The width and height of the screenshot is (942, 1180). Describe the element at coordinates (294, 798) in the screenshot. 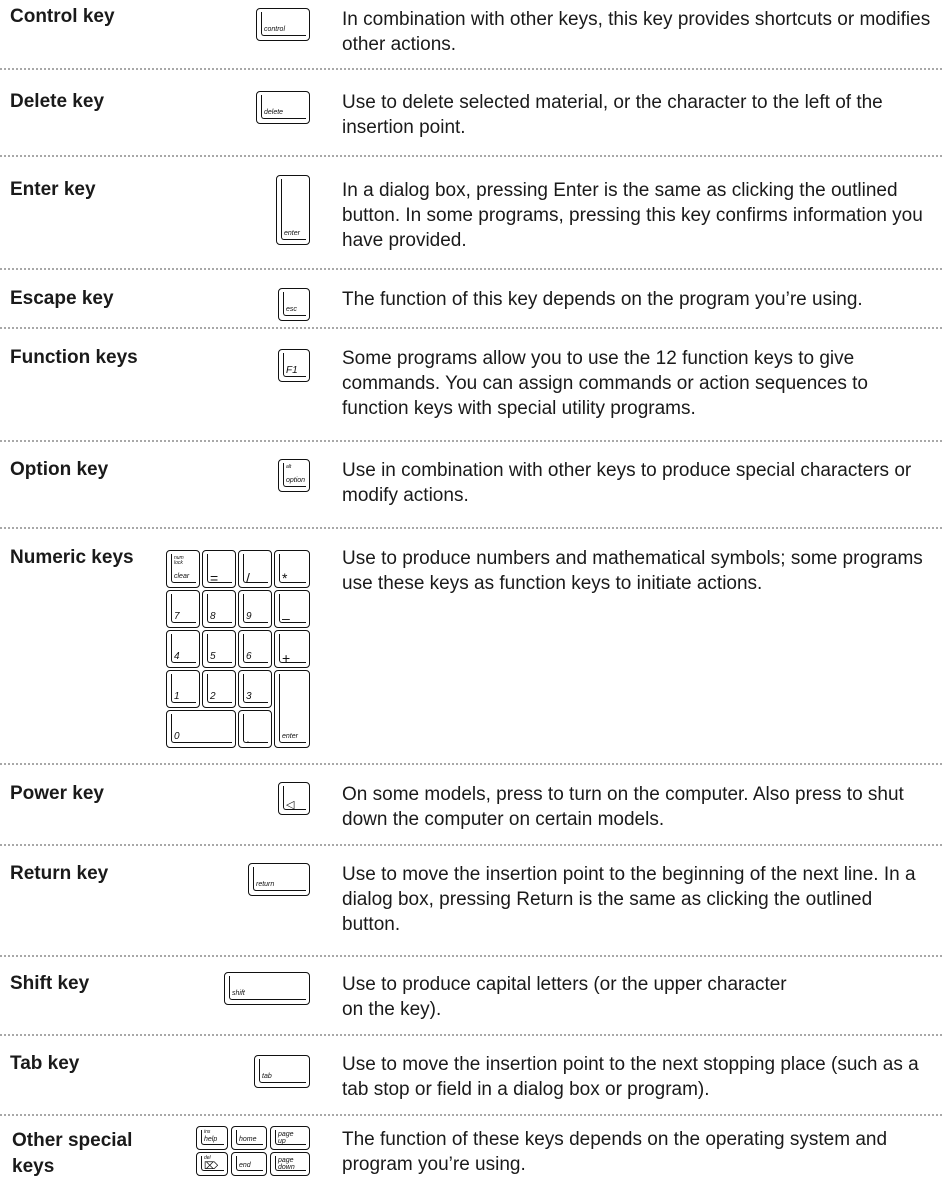

I see `power-key-icon: ◁` at that location.